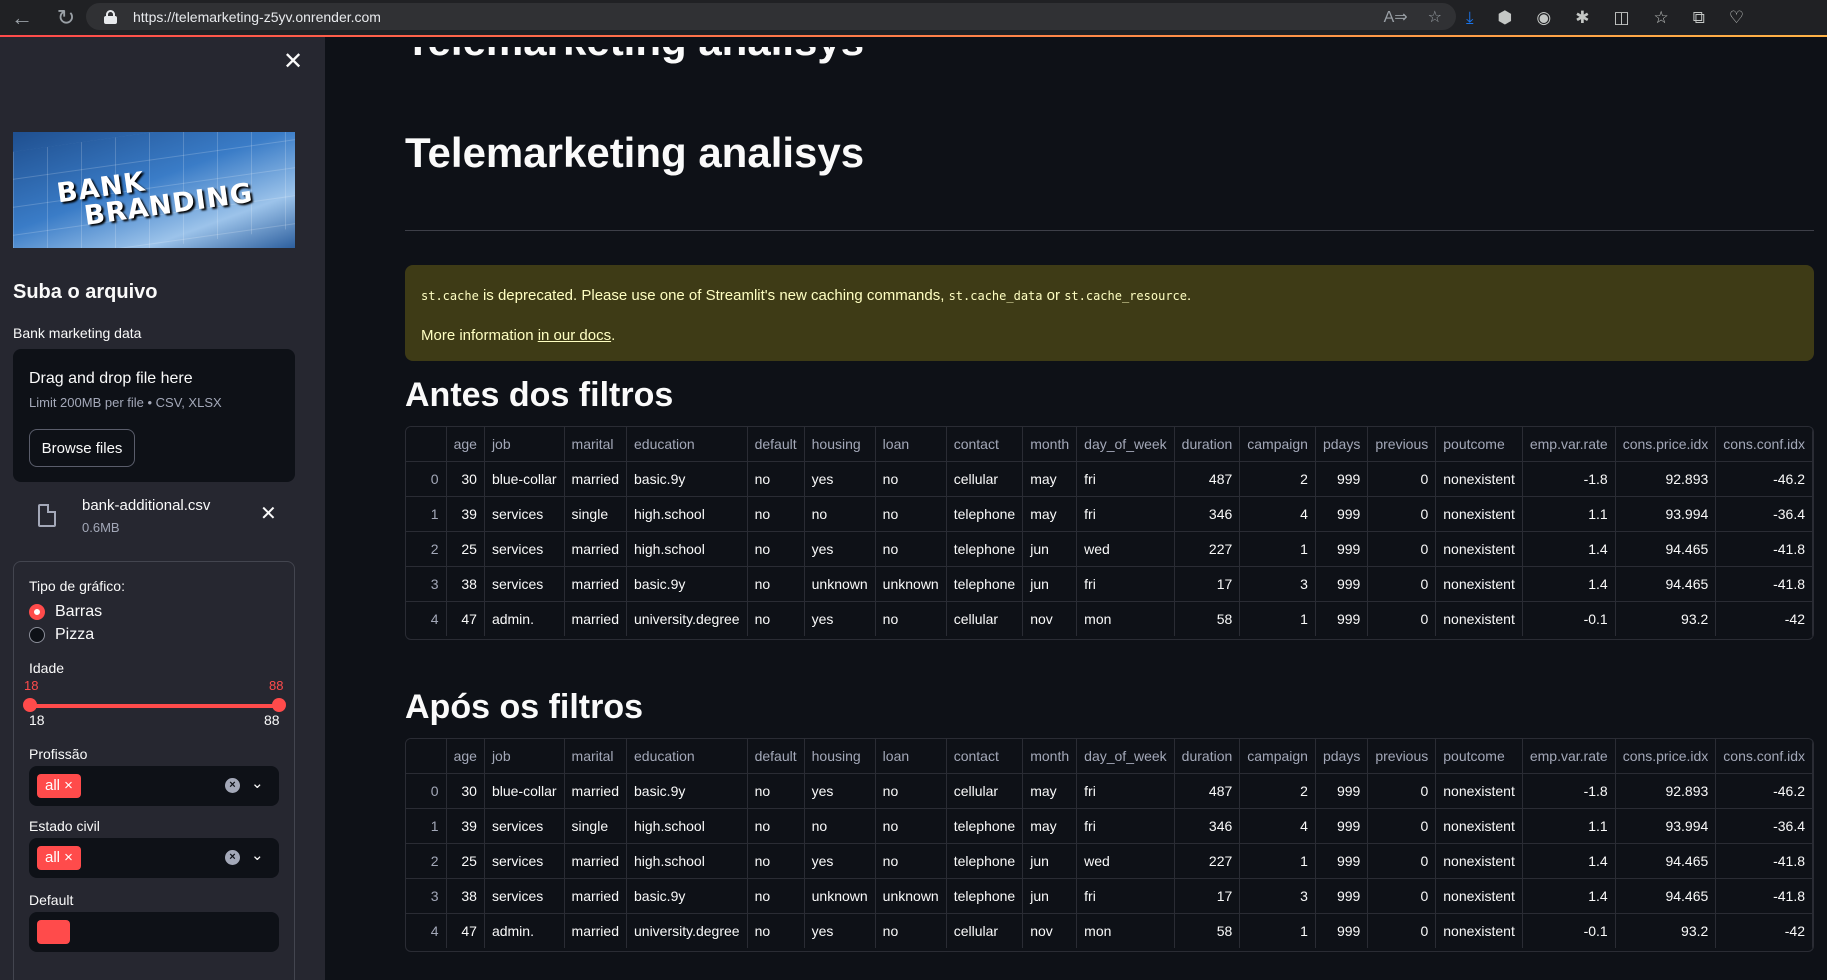 Image resolution: width=1827 pixels, height=980 pixels. What do you see at coordinates (268, 513) in the screenshot?
I see `remove-file-icon: ✕` at bounding box center [268, 513].